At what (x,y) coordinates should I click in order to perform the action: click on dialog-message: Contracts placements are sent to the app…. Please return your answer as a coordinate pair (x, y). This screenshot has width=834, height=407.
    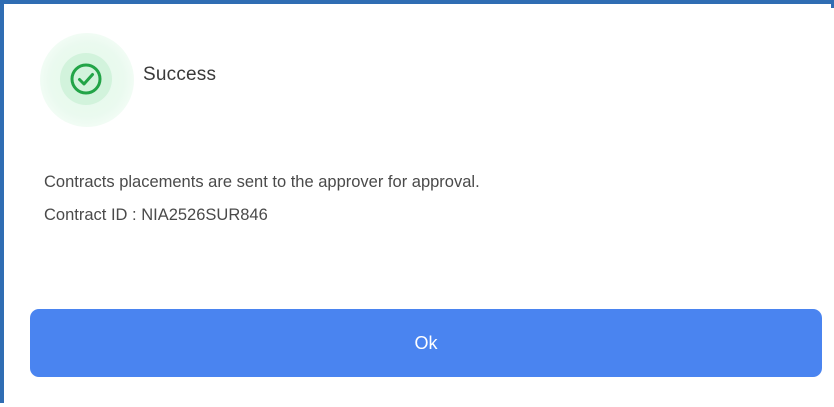
    Looking at the image, I should click on (262, 199).